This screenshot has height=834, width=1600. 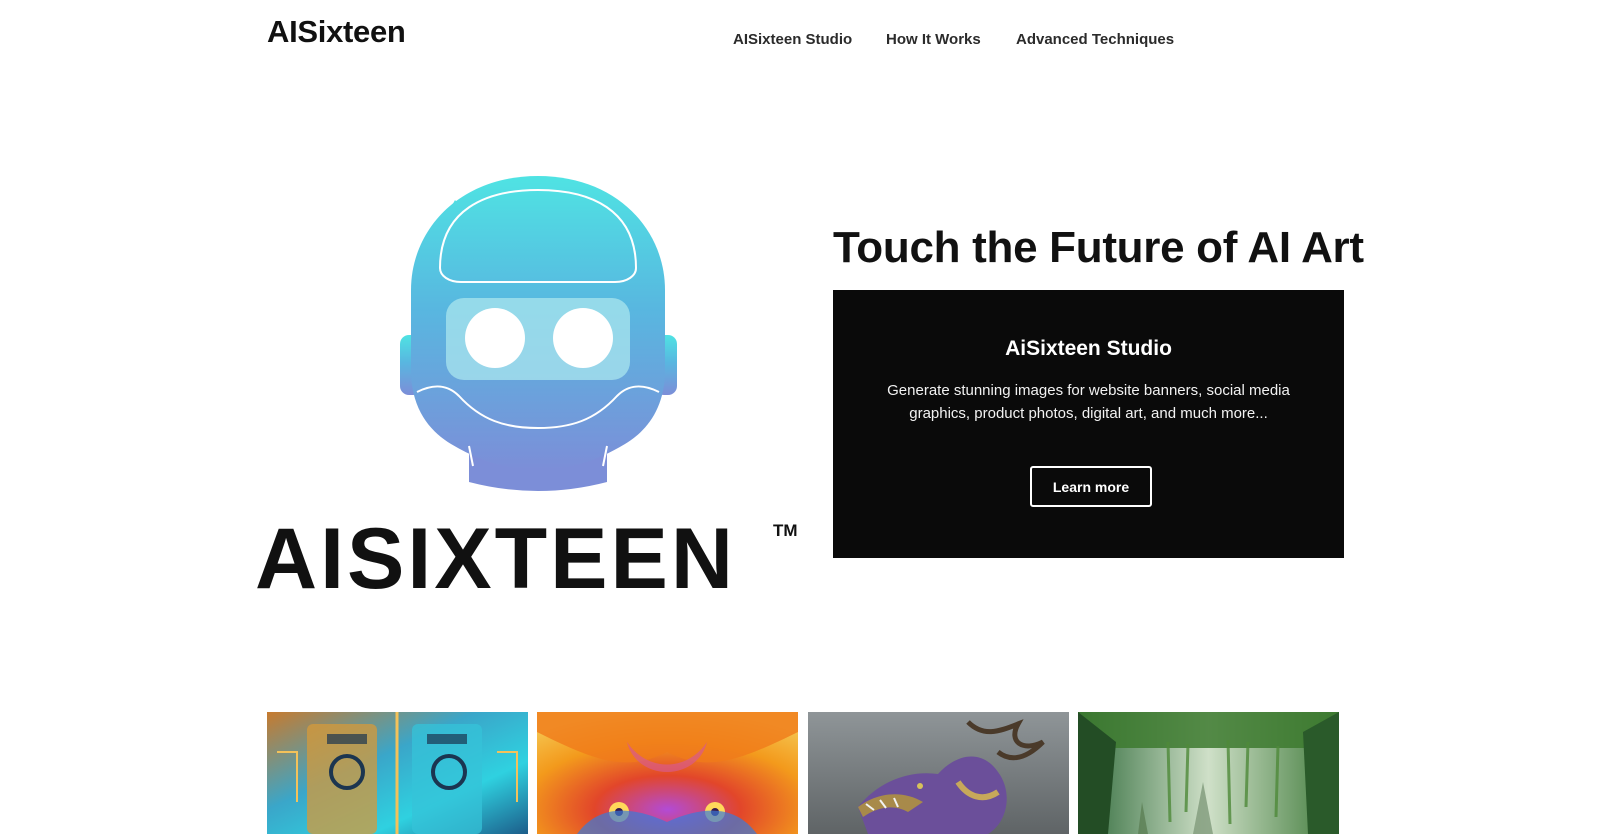 I want to click on nav-link-advanced-techniques: Advanced Techniques, so click(x=1095, y=39).